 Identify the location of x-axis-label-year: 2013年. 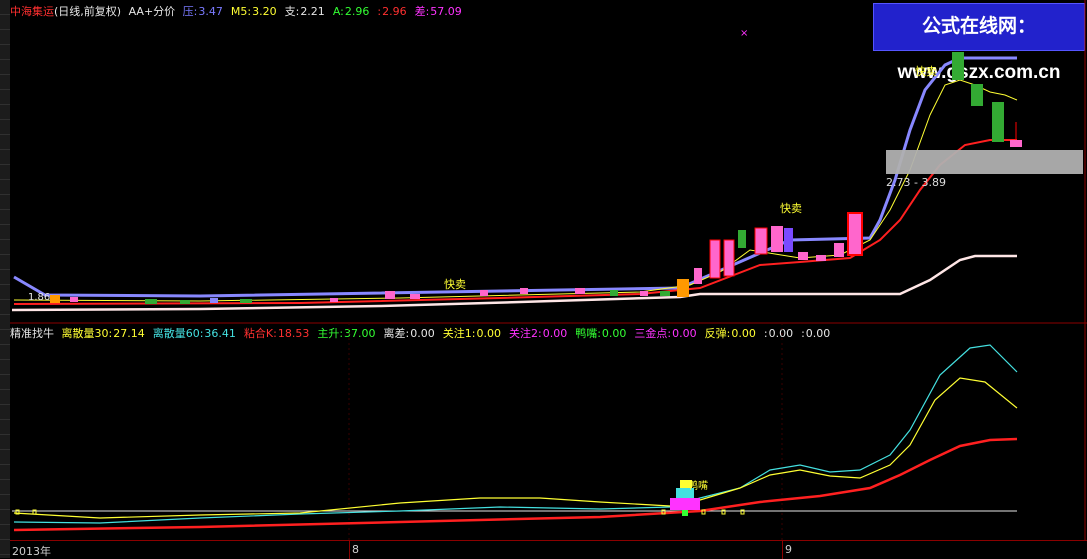
(31, 551).